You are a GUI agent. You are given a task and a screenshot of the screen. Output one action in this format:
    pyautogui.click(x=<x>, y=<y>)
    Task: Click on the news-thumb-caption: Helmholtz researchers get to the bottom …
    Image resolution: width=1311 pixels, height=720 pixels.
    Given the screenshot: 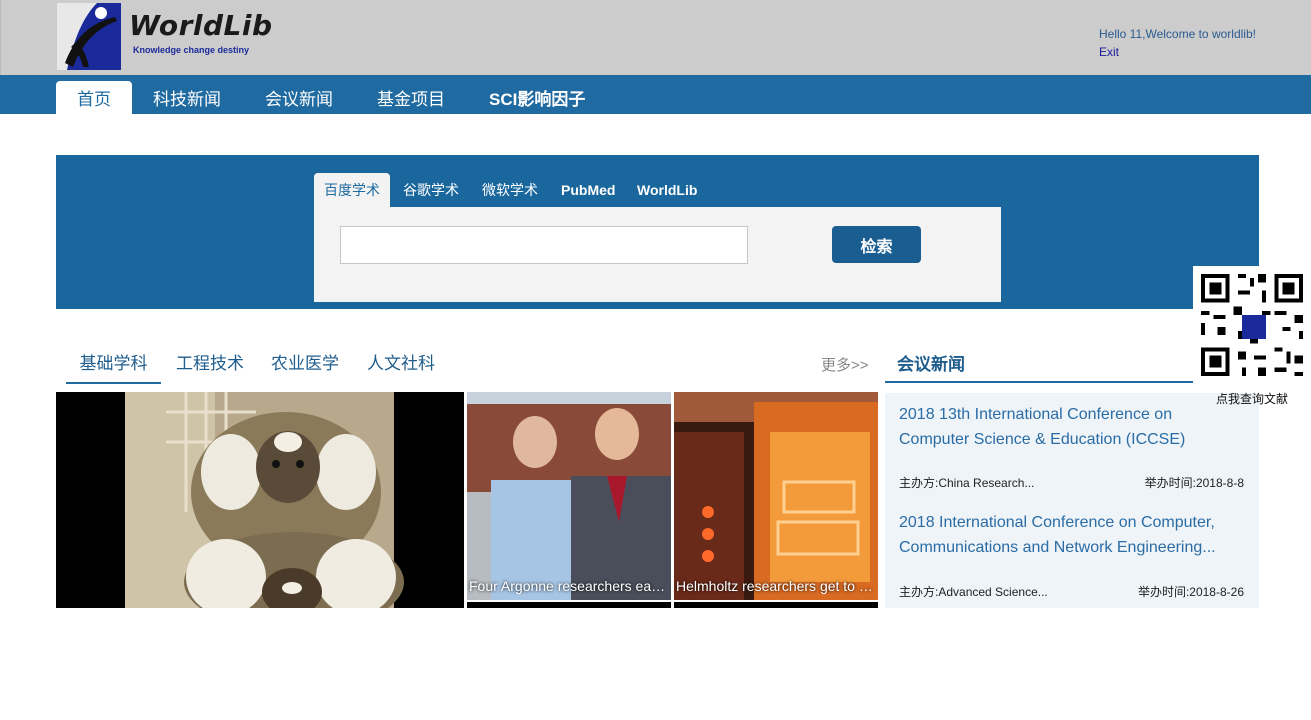 What is the action you would take?
    pyautogui.click(x=777, y=586)
    